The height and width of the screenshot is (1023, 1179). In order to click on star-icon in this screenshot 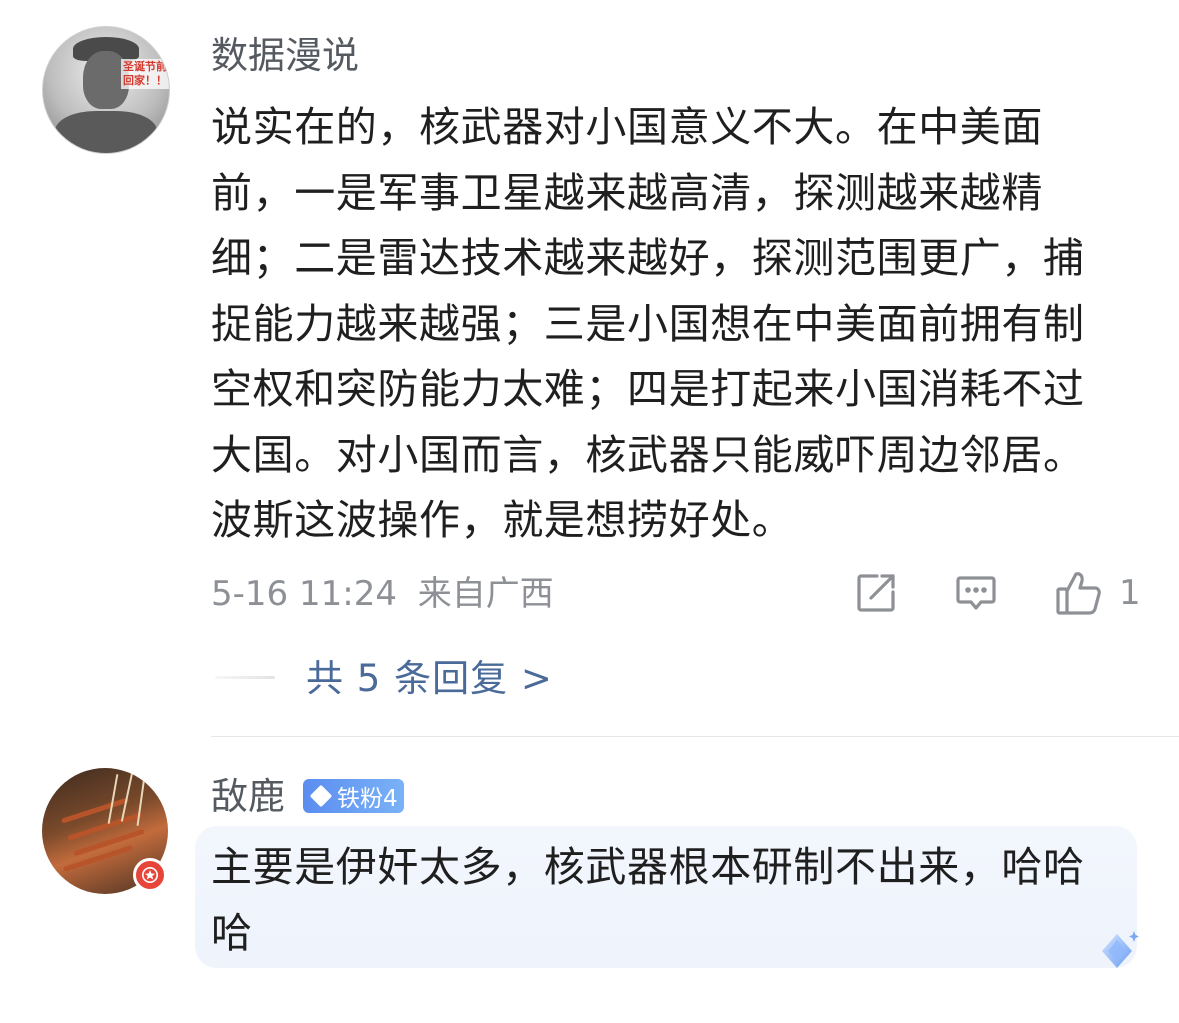, I will do `click(150, 875)`.